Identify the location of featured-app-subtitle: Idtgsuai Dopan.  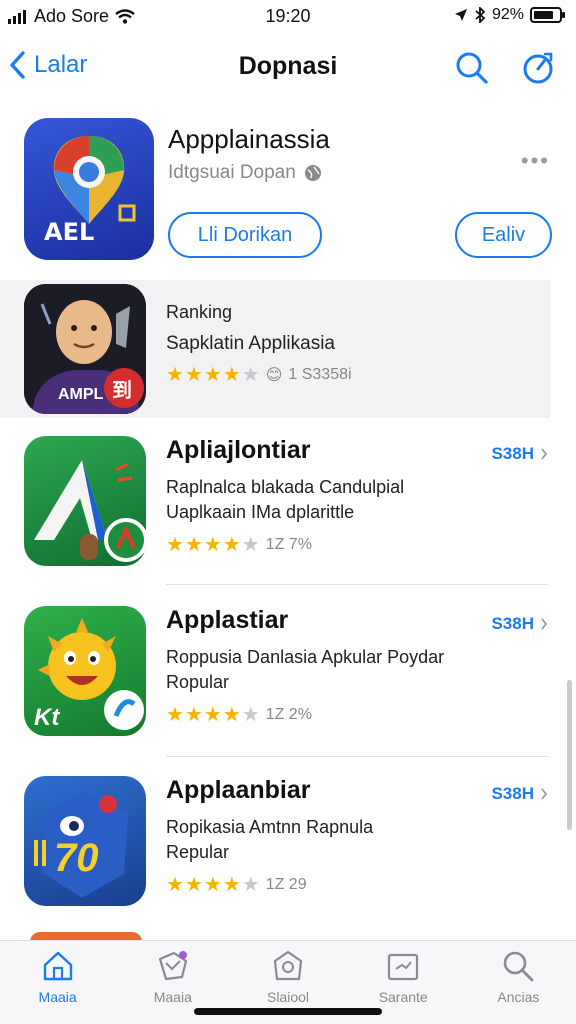
(245, 173).